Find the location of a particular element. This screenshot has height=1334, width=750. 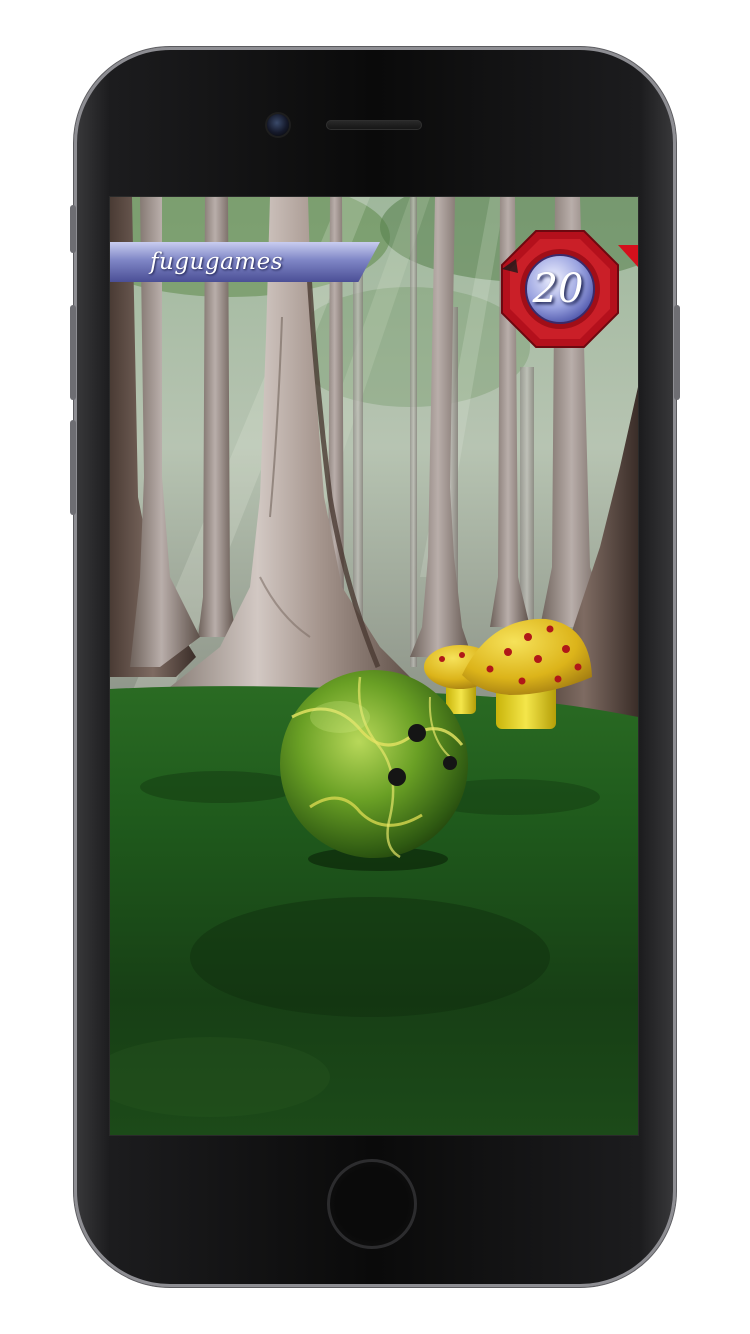

red-triangle-marker-icon is located at coordinates (628, 256).